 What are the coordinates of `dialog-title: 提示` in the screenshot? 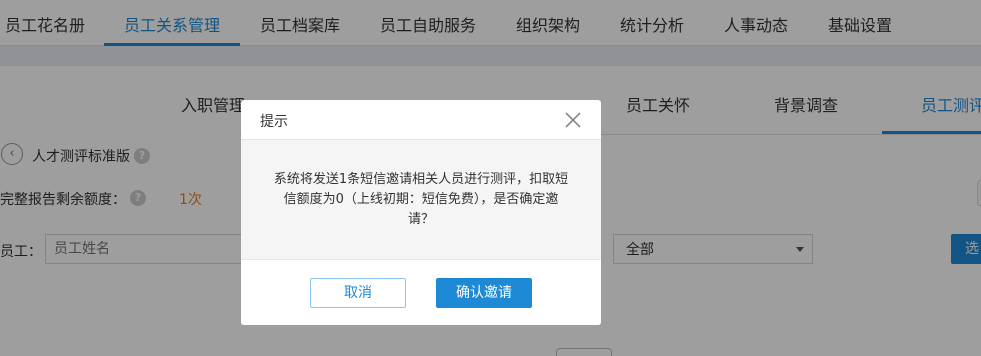 It's located at (274, 122).